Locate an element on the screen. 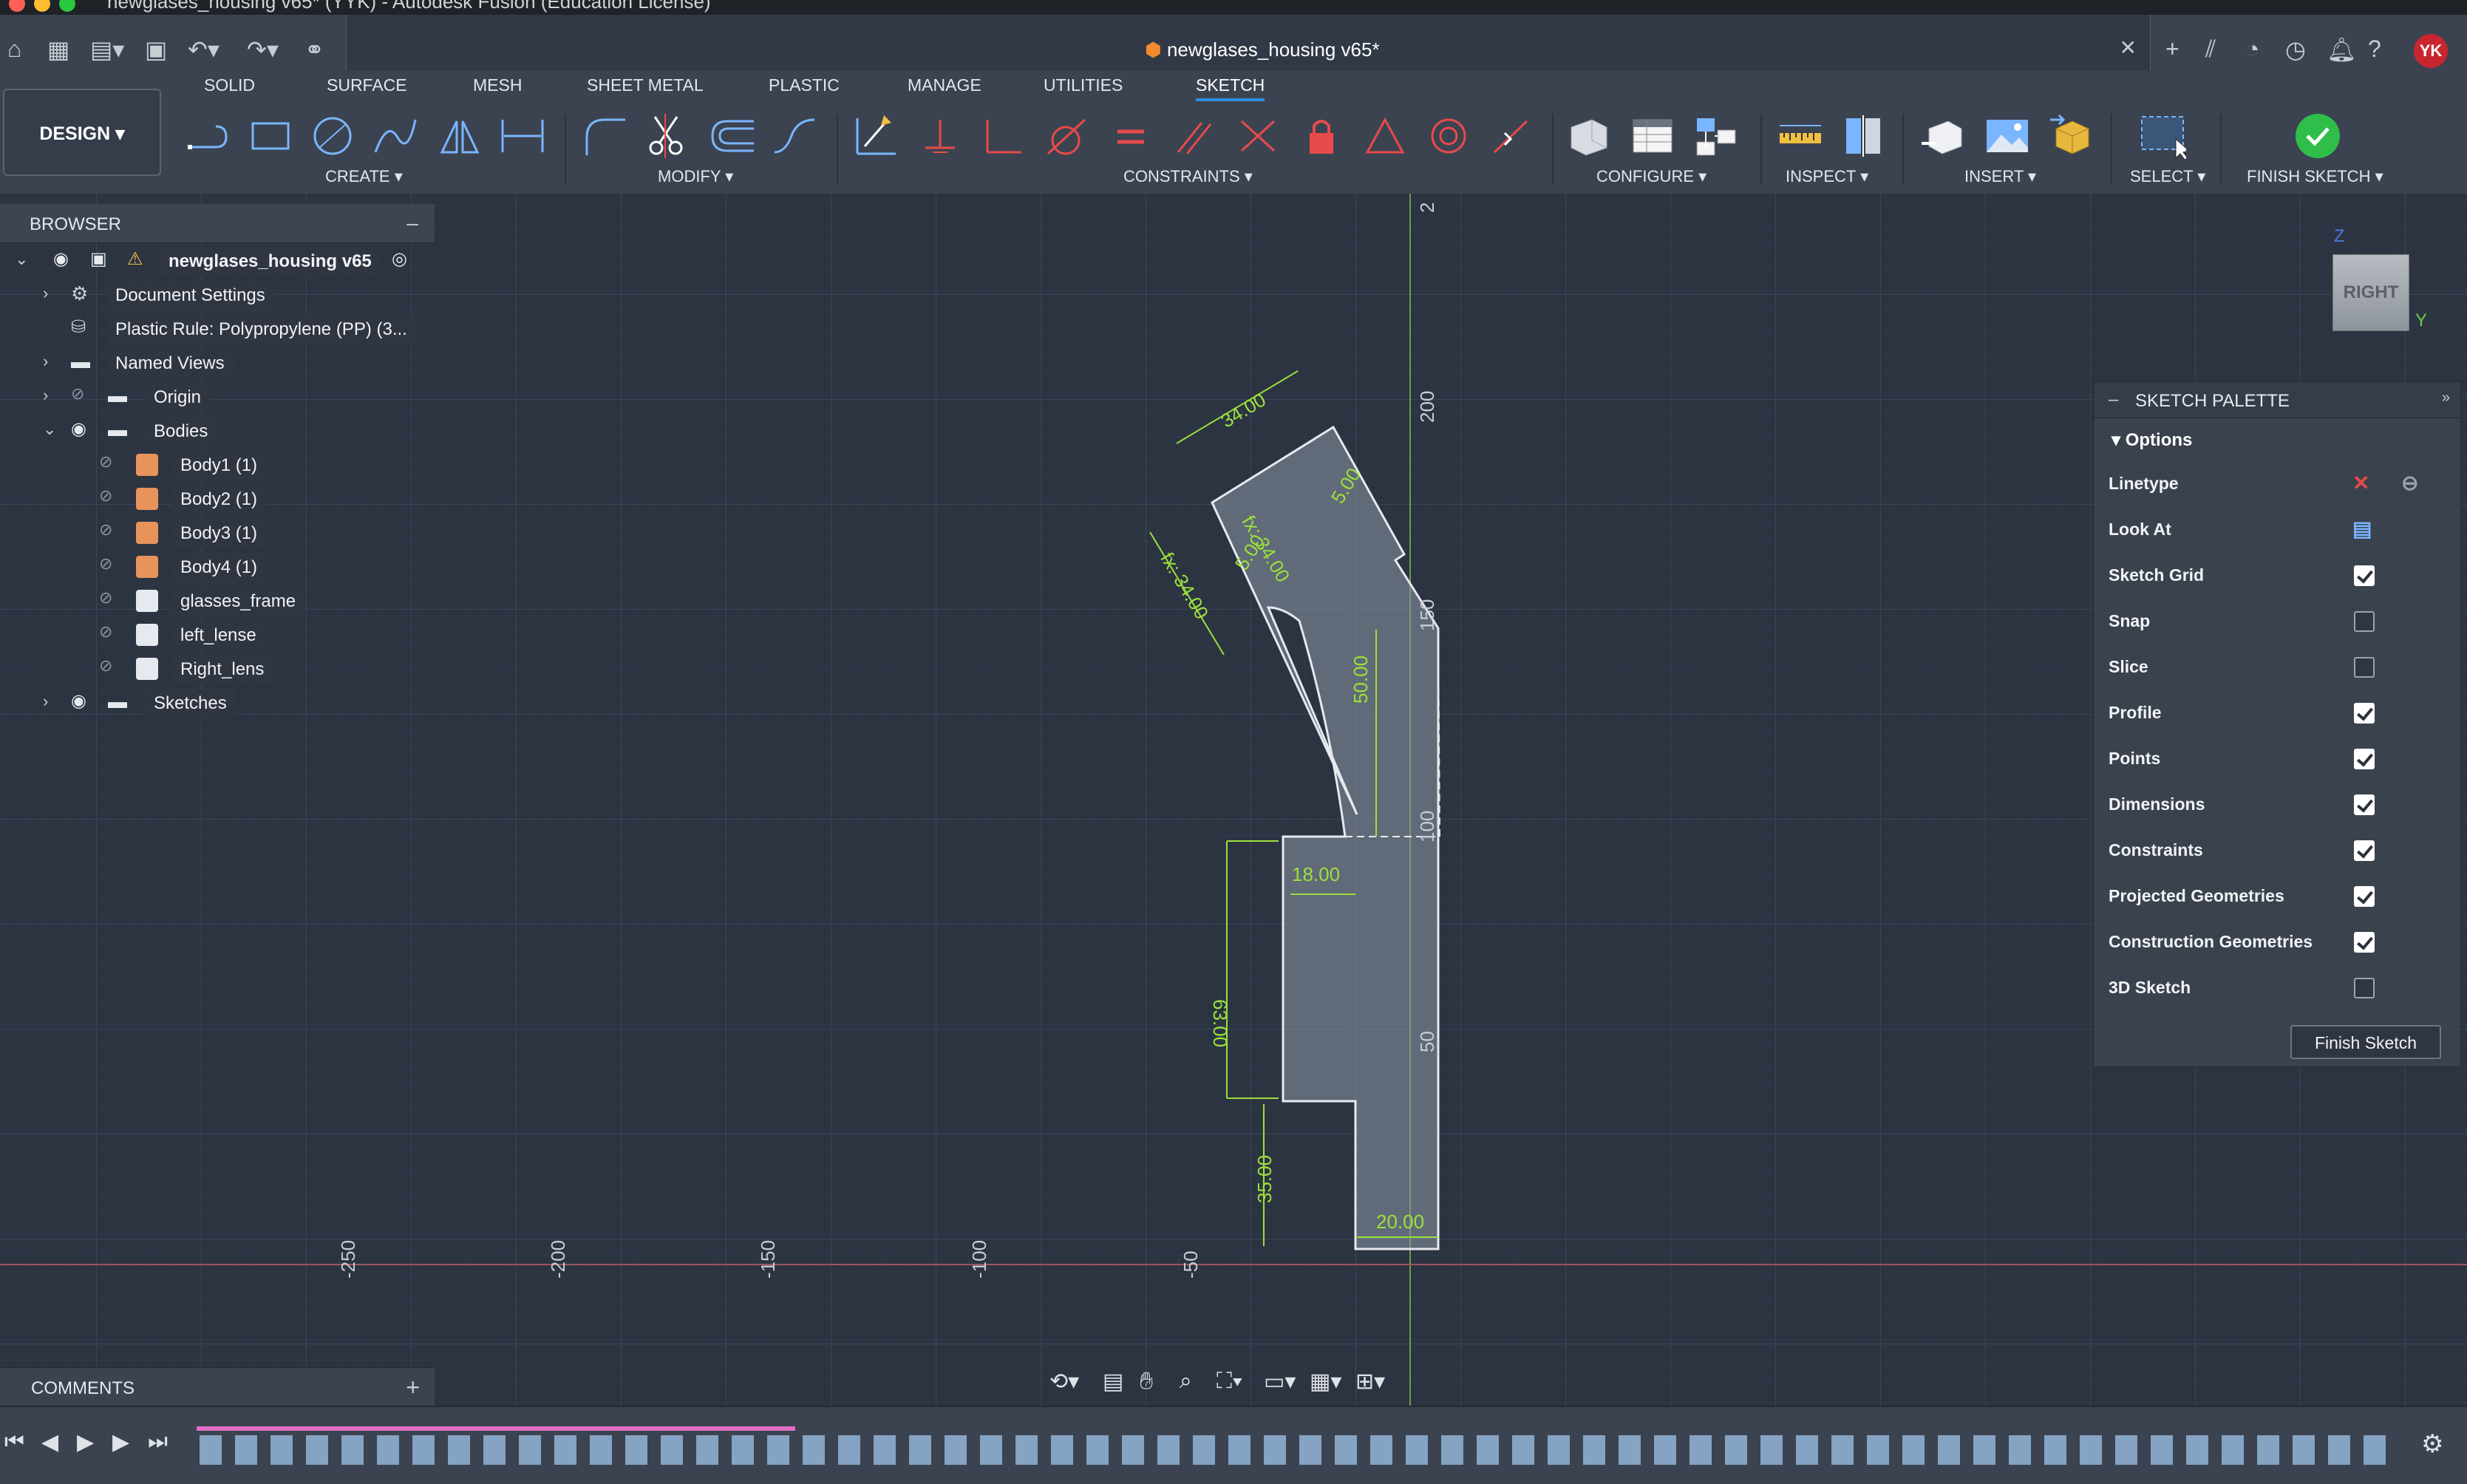  sketch-grid-checkbox is located at coordinates (2364, 575).